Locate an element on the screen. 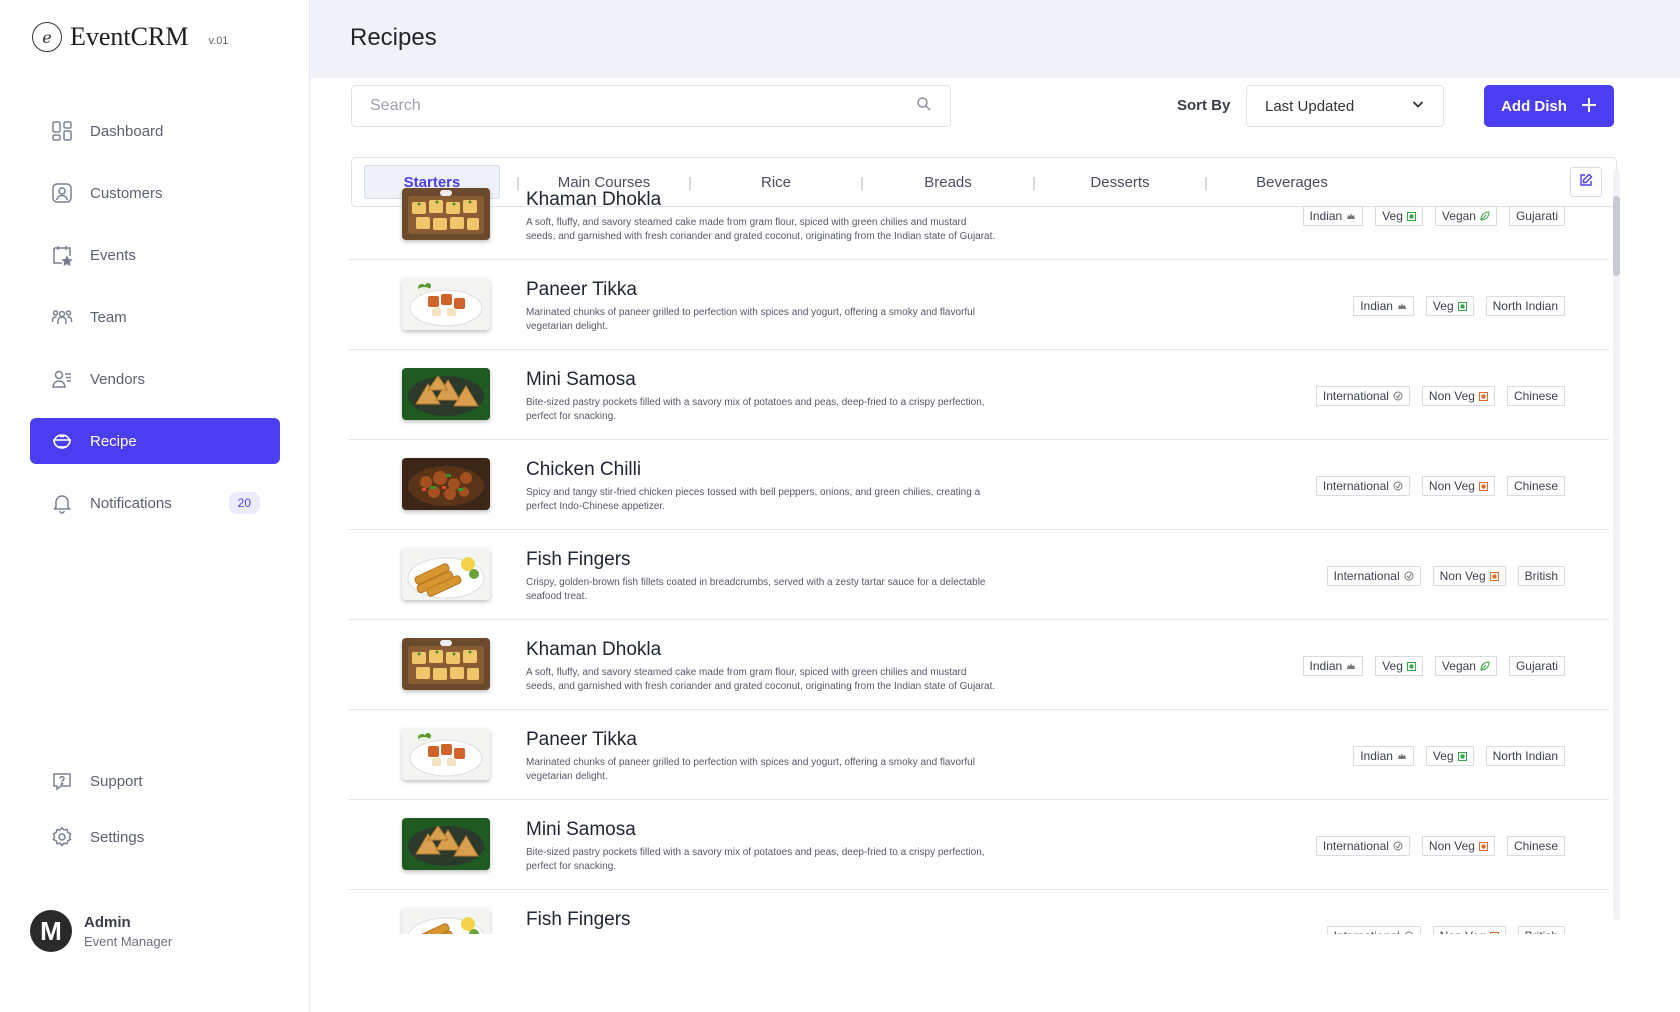  sidebar-item-customers: Customers is located at coordinates (155, 193).